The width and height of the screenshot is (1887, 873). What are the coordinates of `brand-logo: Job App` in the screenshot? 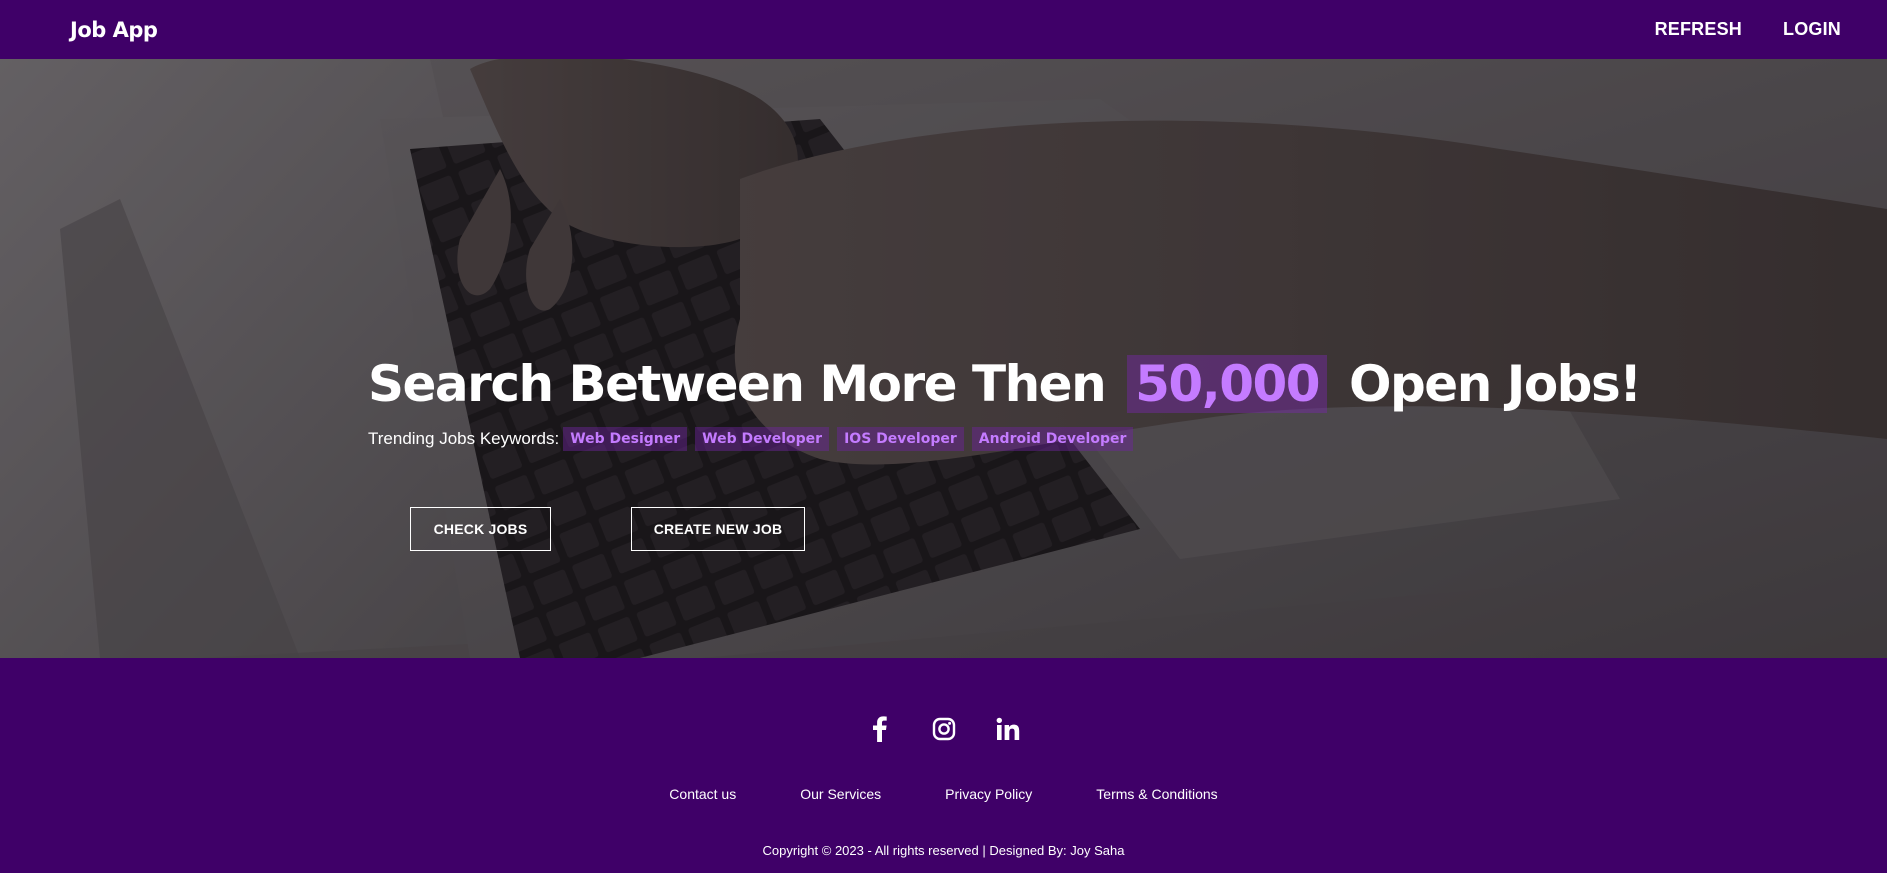 It's located at (114, 30).